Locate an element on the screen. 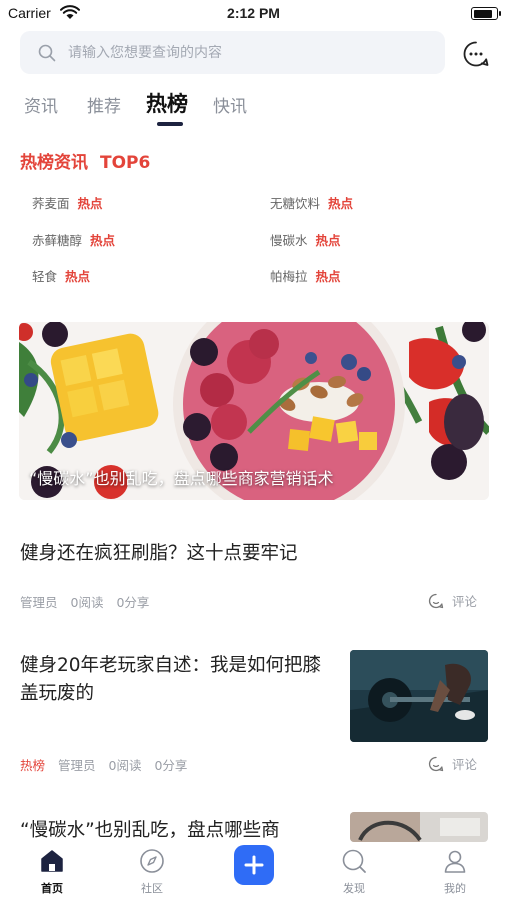  profile-icon is located at coordinates (455, 861).